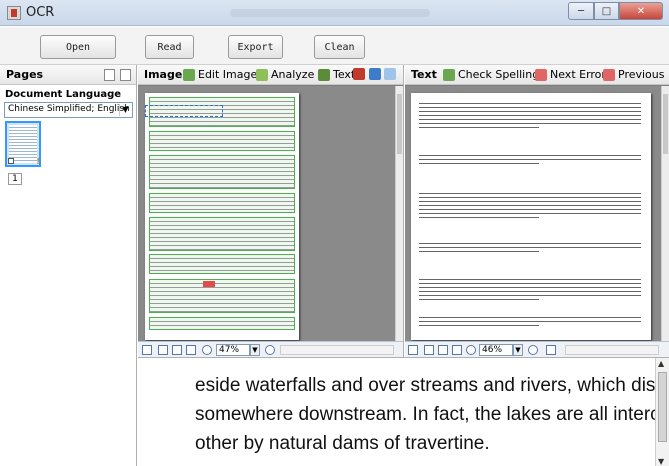  Describe the element at coordinates (285, 74) in the screenshot. I see `analyze-tool: Analyze` at that location.